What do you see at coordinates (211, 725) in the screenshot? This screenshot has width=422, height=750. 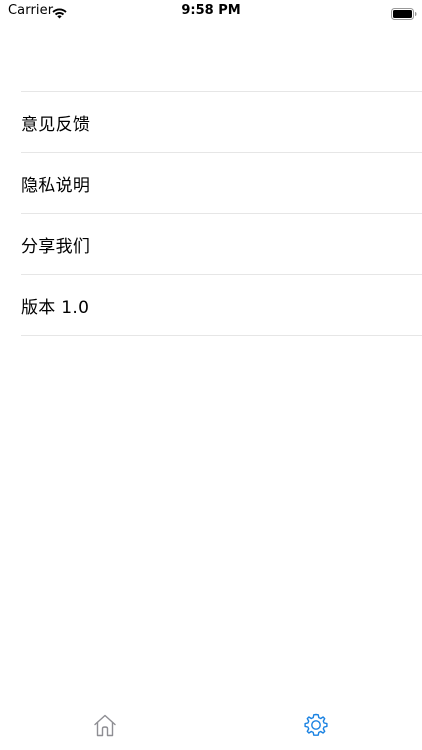 I see `tab-bar` at bounding box center [211, 725].